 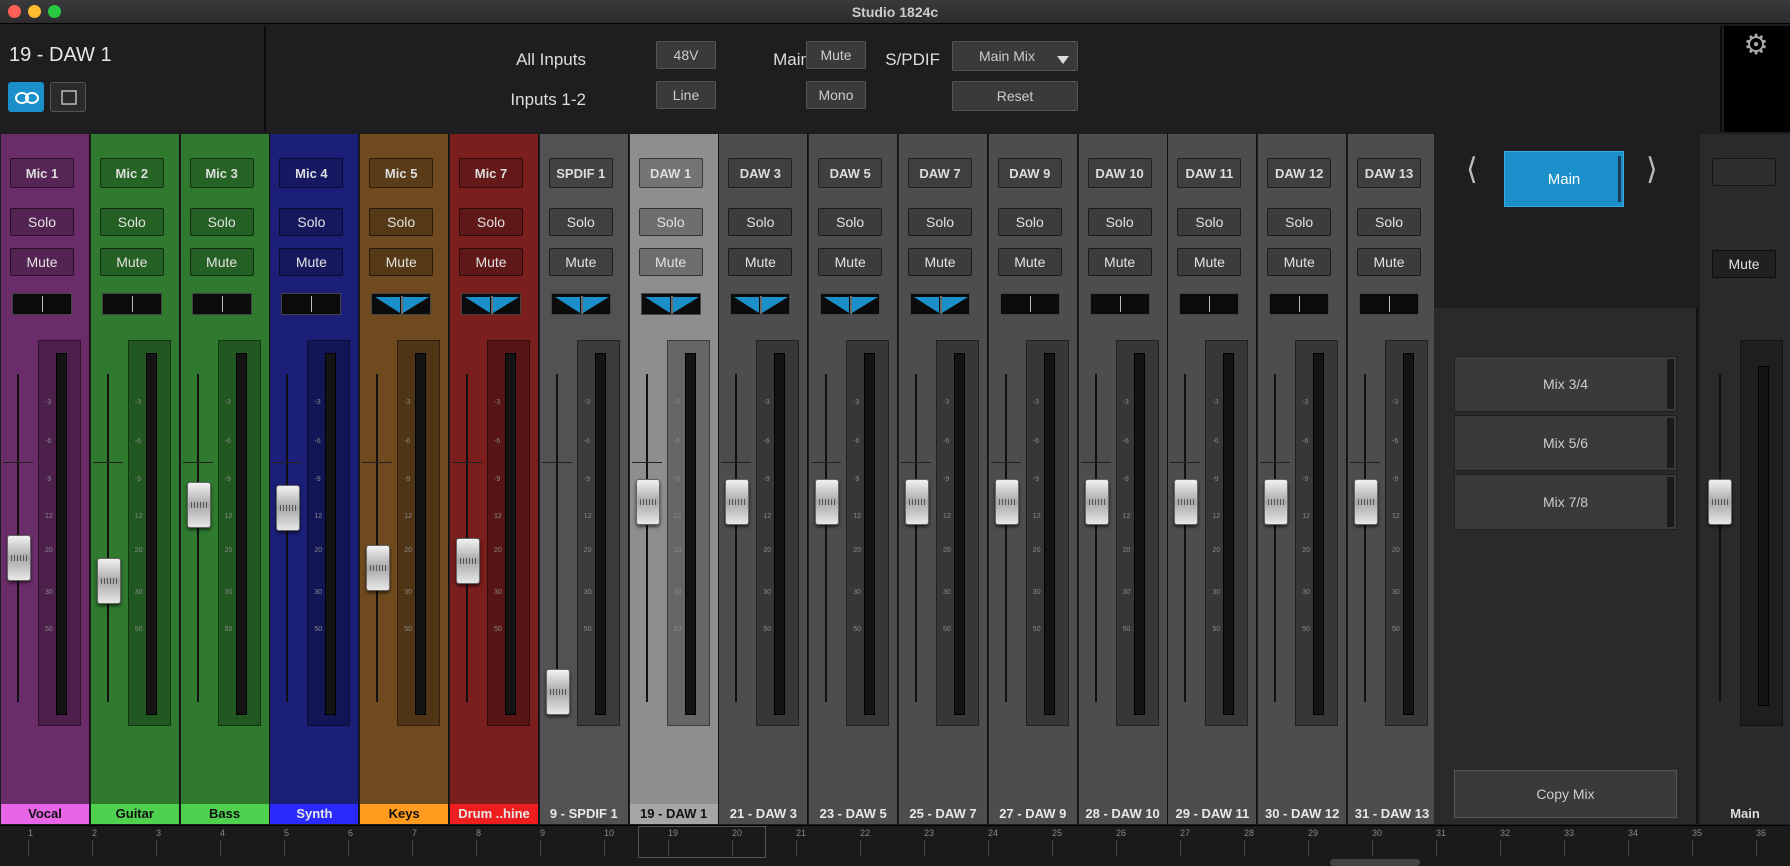 What do you see at coordinates (42, 173) in the screenshot?
I see `channel-name-button: Mic 1` at bounding box center [42, 173].